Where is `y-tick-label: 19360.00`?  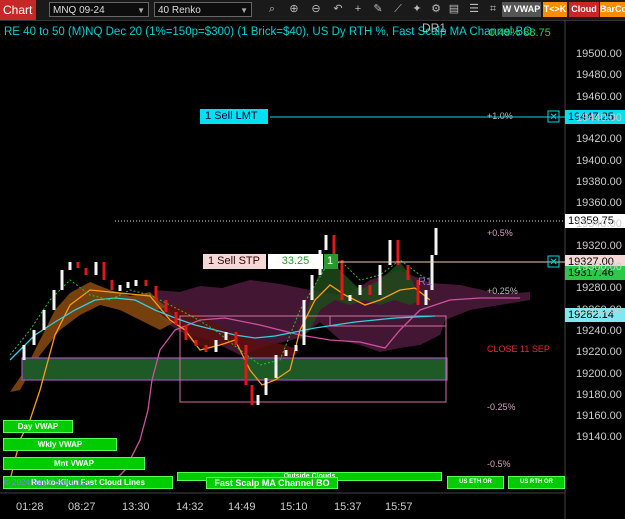 y-tick-label: 19360.00 is located at coordinates (599, 203).